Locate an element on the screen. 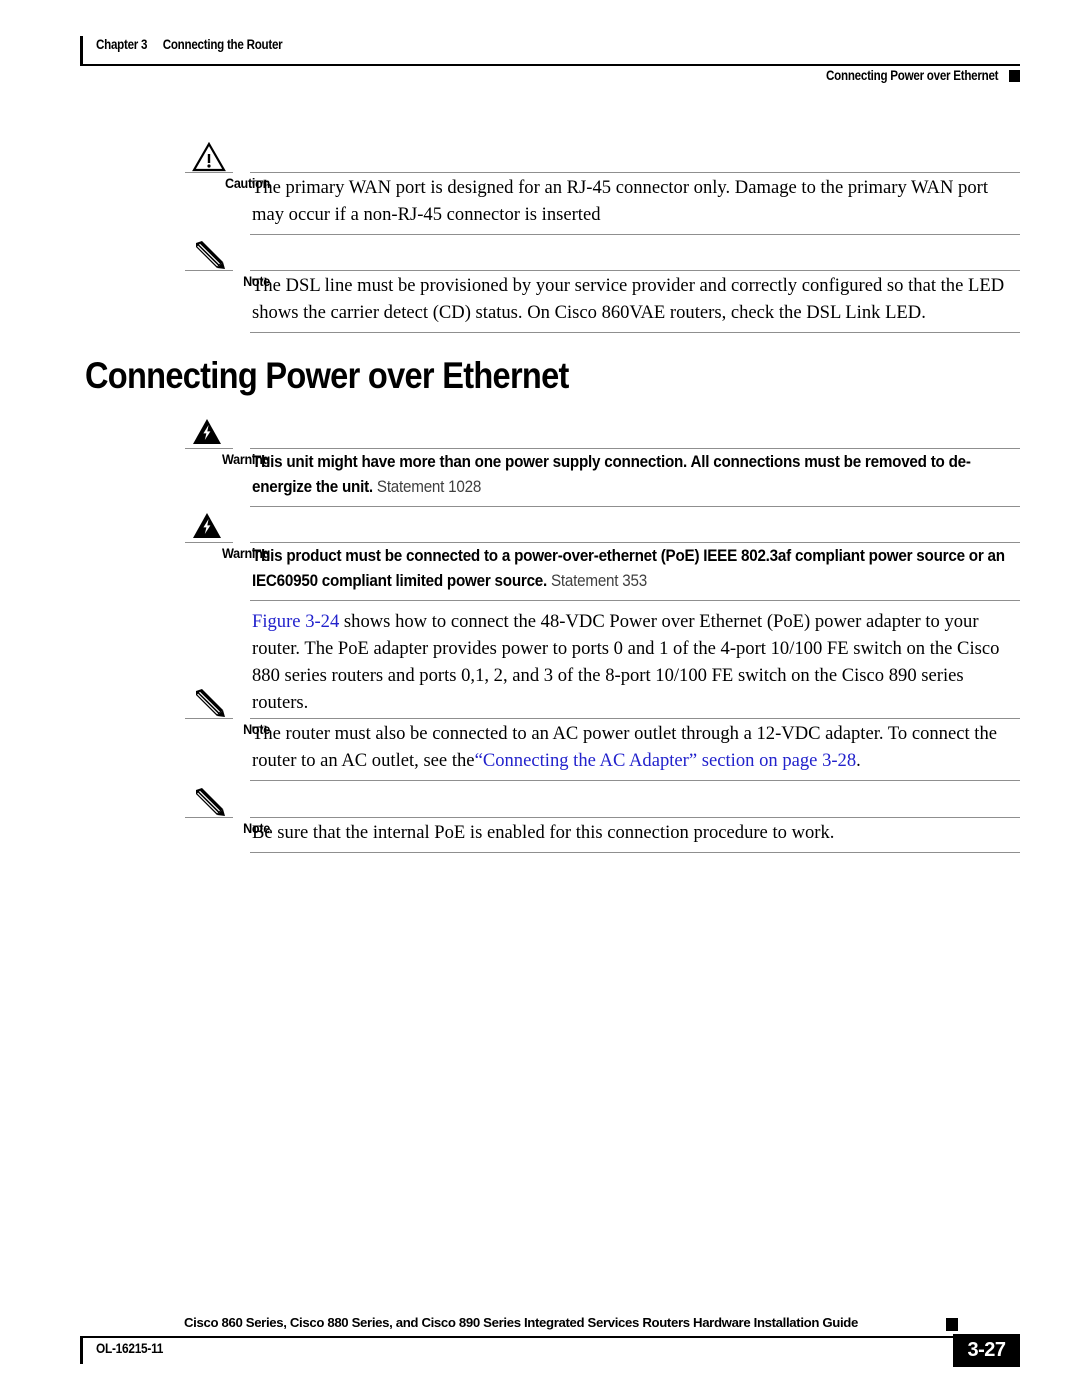 This screenshot has height=1397, width=1080. admonition-label-caution: Caution is located at coordinates (247, 183).